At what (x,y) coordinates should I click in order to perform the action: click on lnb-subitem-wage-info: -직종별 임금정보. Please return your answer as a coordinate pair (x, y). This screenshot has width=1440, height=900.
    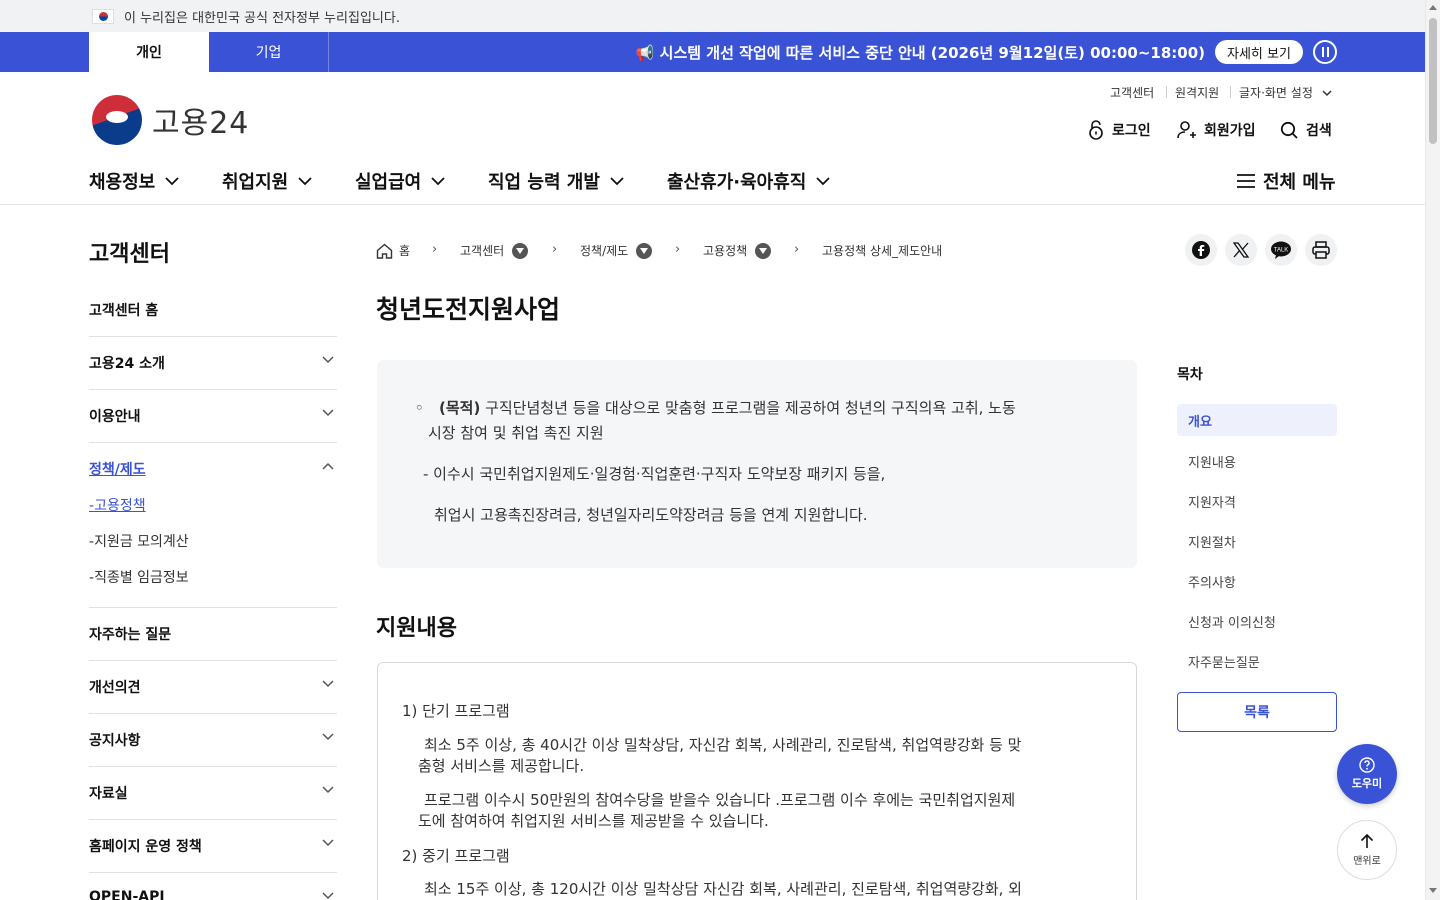
    Looking at the image, I should click on (139, 577).